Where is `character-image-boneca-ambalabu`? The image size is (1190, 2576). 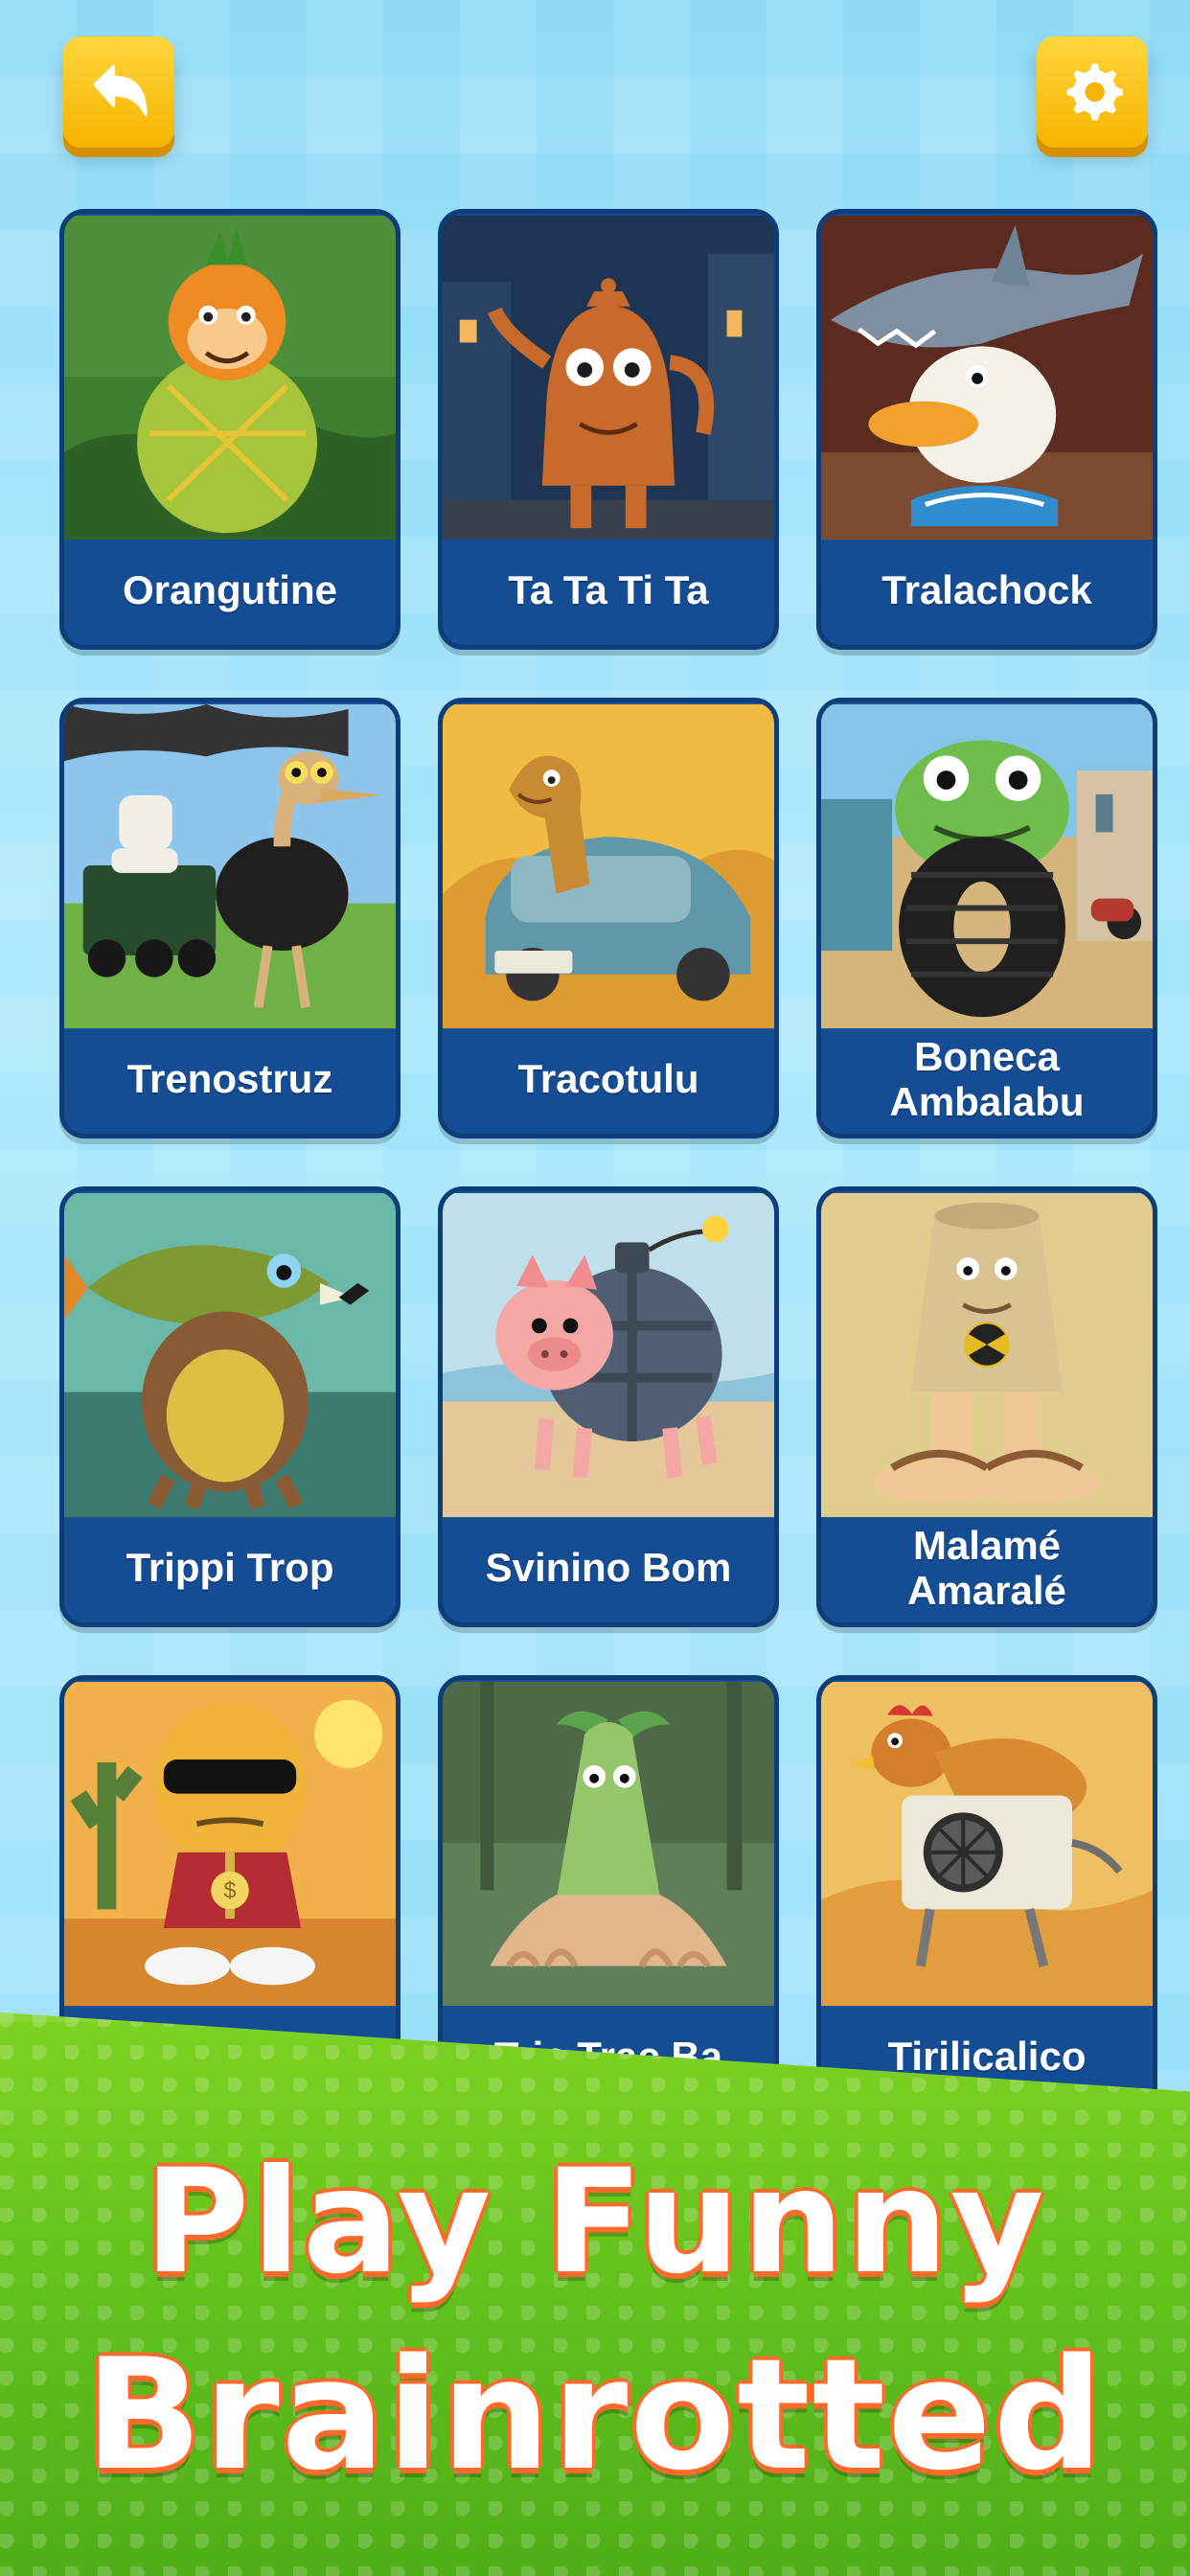
character-image-boneca-ambalabu is located at coordinates (987, 866).